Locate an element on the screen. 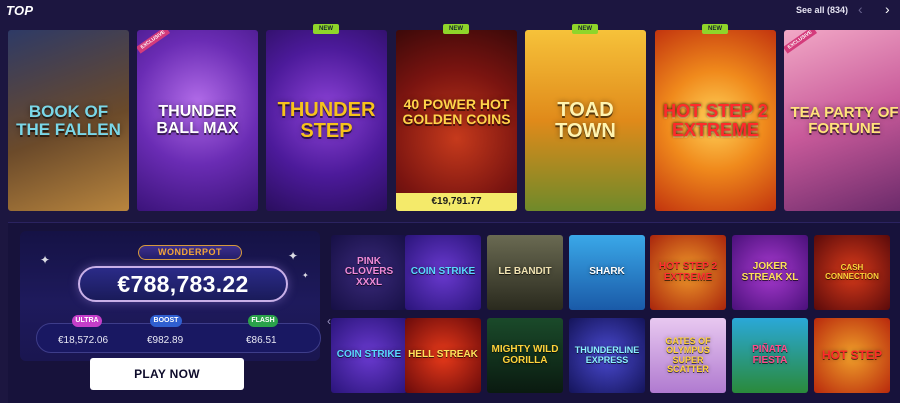  game-card-tea-party: EXCLUSIVE Tea Party of Fortune is located at coordinates (842, 120).